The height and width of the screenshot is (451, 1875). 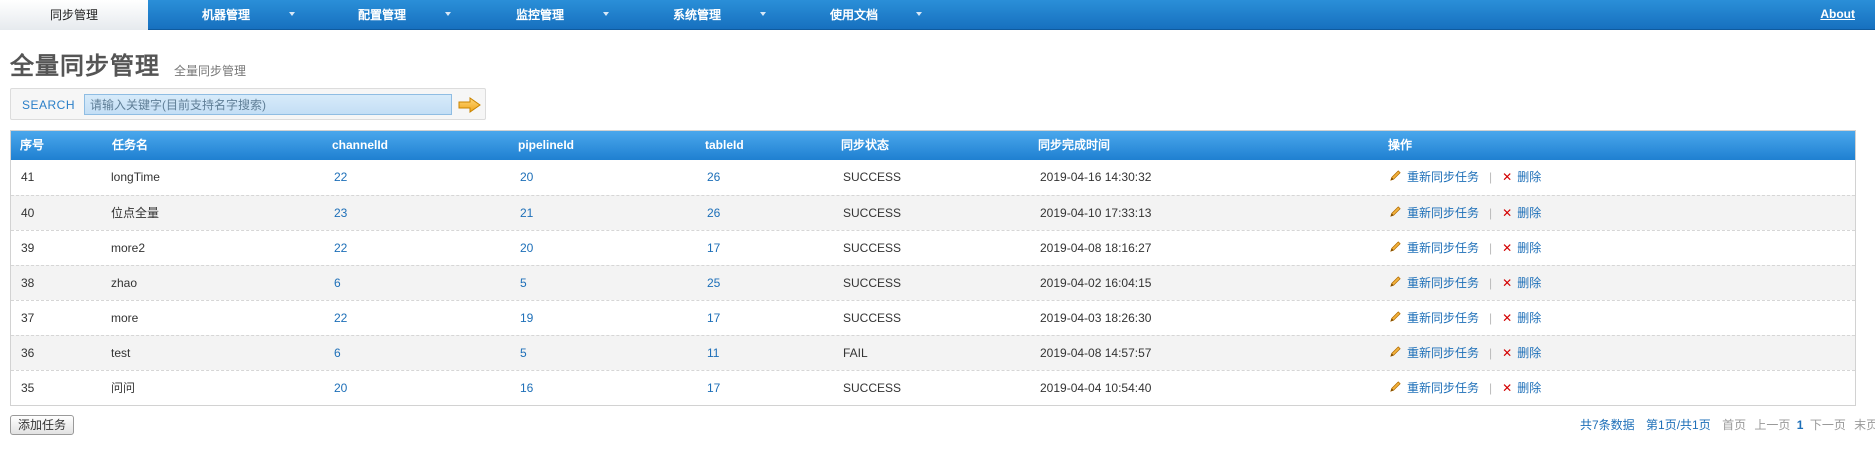 I want to click on pipeline-id-link: 19, so click(x=526, y=318).